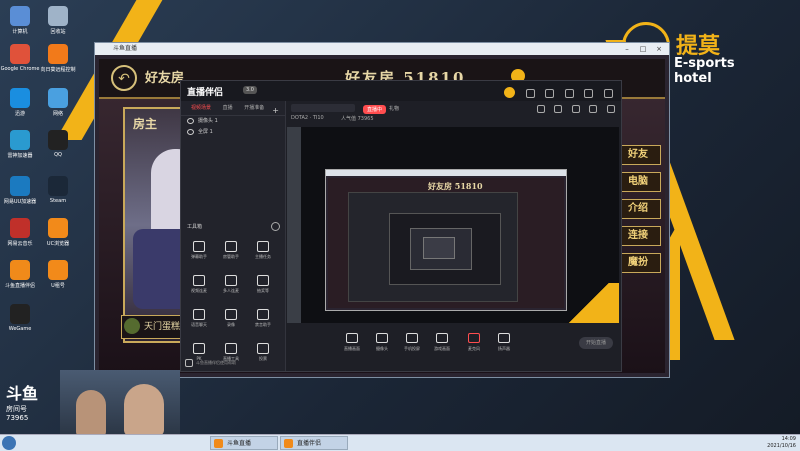 Image resolution: width=800 pixels, height=451 pixels. I want to click on minimize-icon, so click(589, 93).